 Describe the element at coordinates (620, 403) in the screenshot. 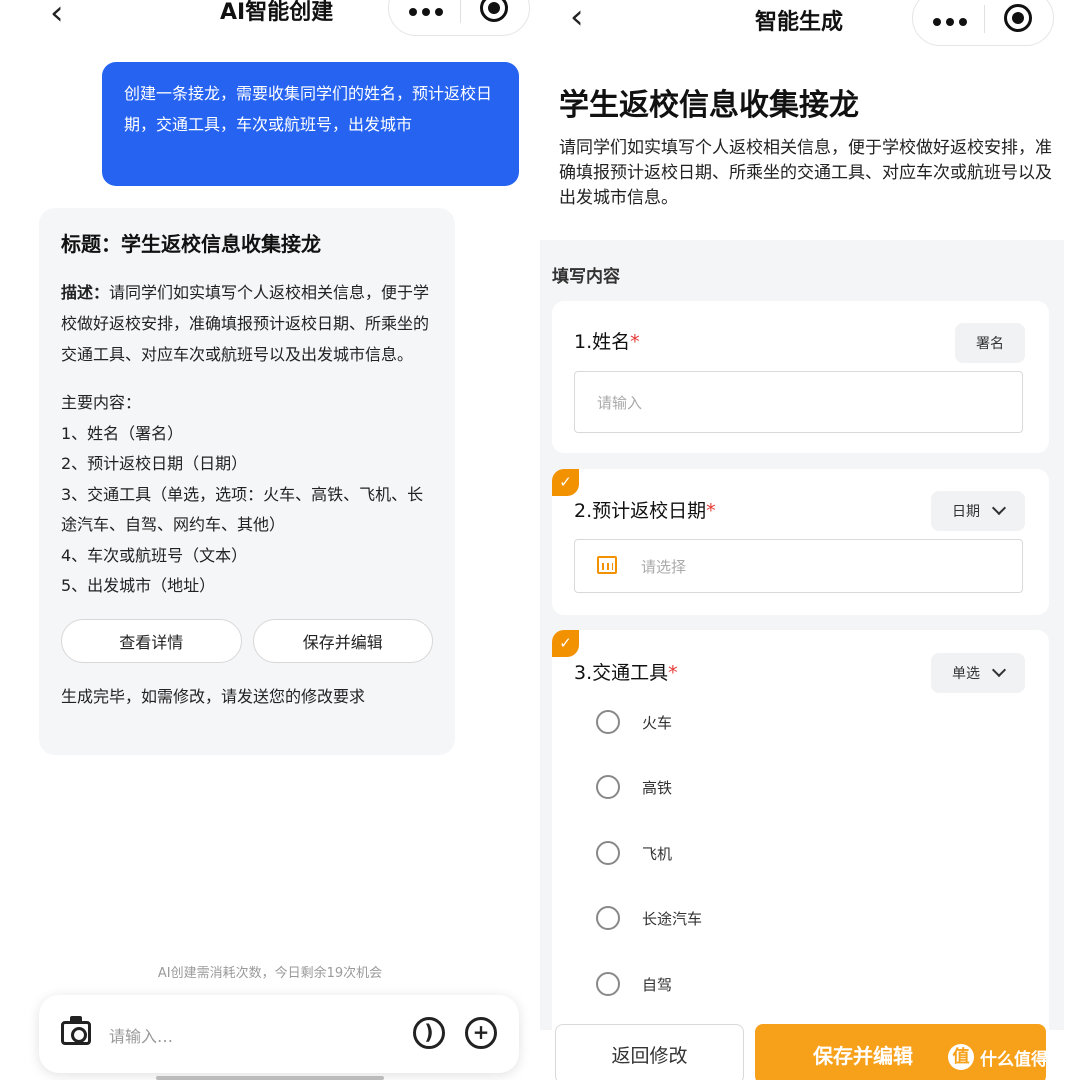

I see `input-placeholder: 请输入` at that location.